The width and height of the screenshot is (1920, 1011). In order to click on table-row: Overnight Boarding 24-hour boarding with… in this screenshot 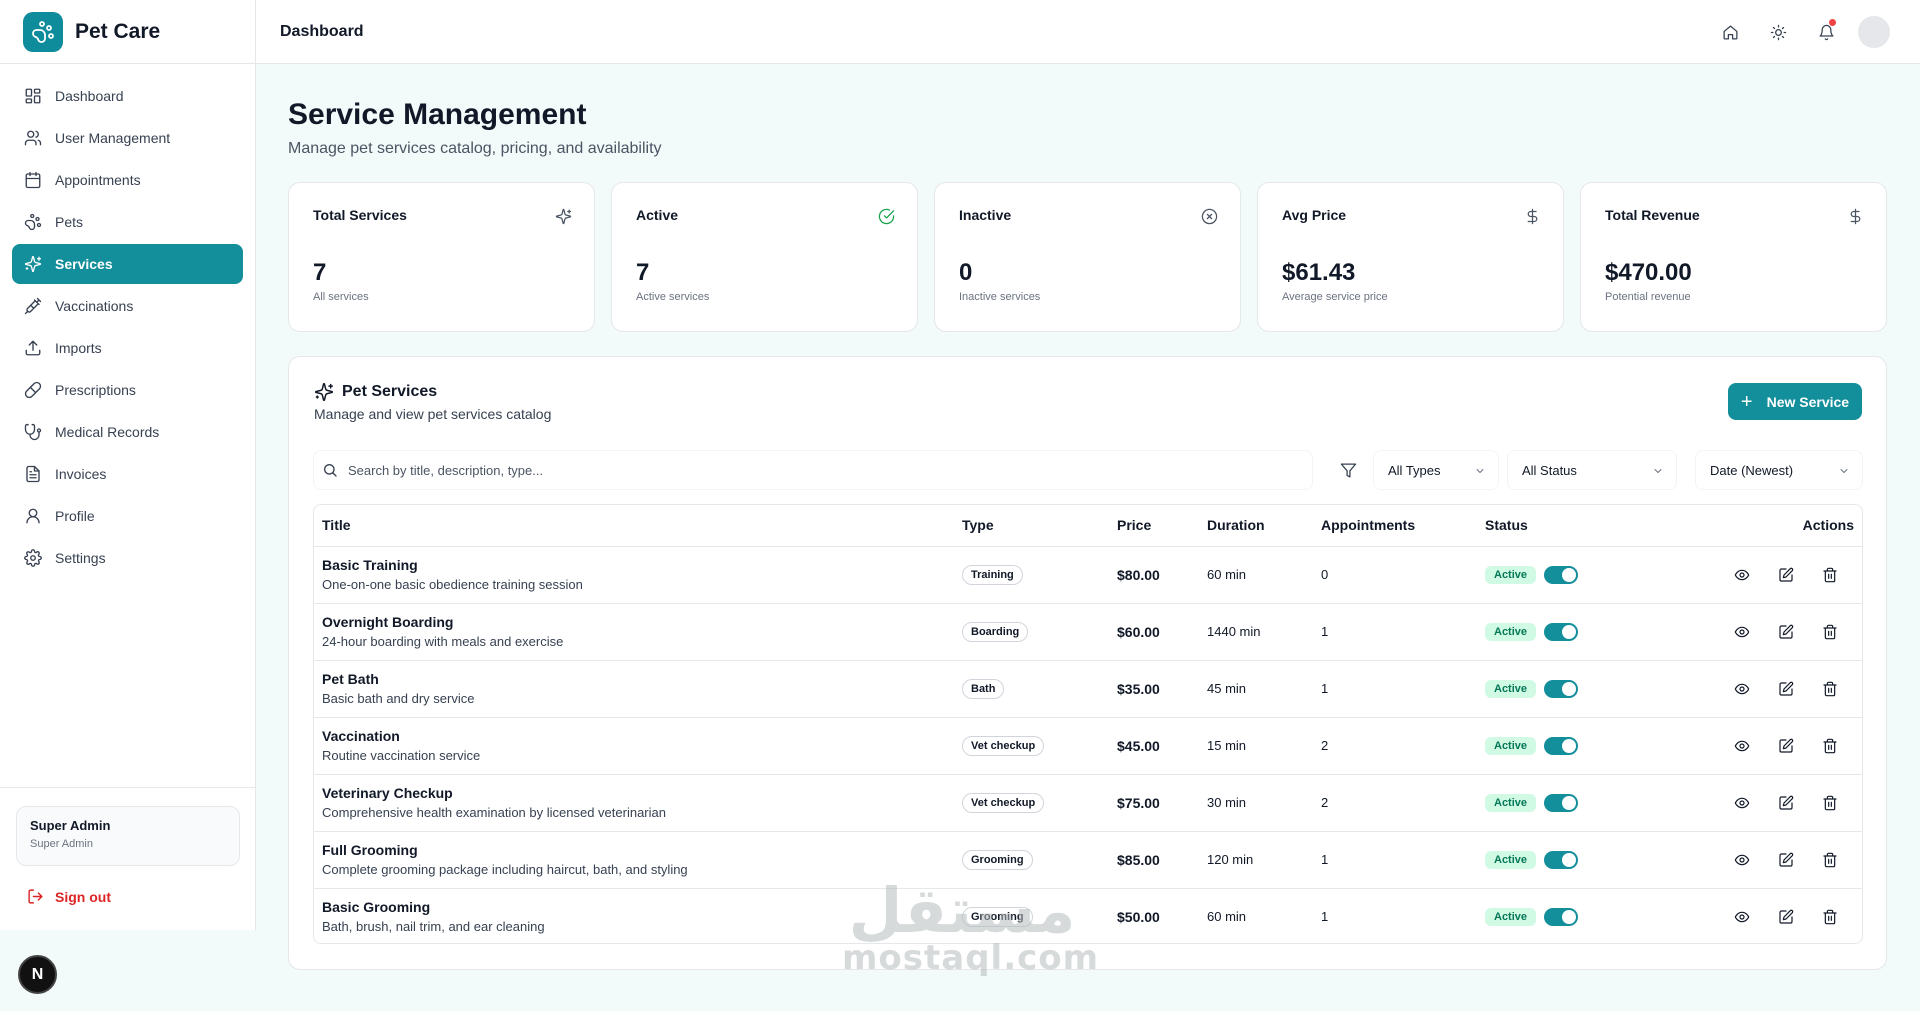, I will do `click(1088, 632)`.